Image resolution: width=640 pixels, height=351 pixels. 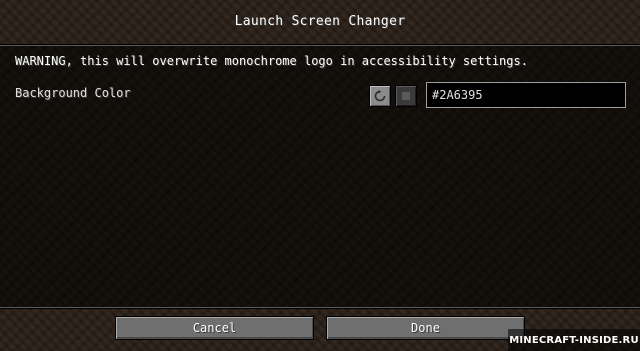 I want to click on screen-header: Launch Screen Changer, so click(x=320, y=22).